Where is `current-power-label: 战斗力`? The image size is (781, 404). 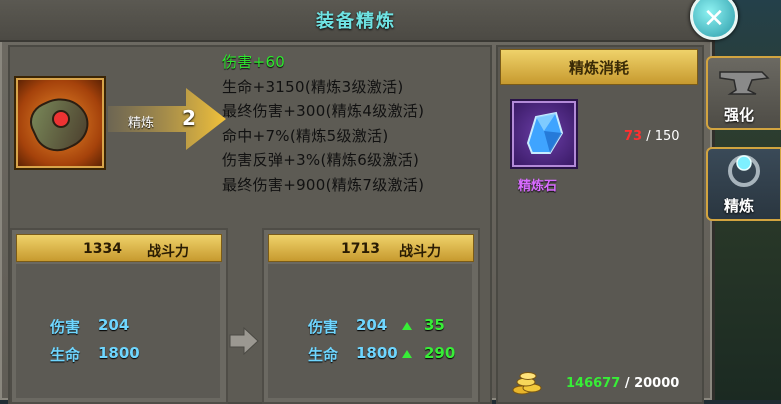
current-power-label: 战斗力 is located at coordinates (168, 252).